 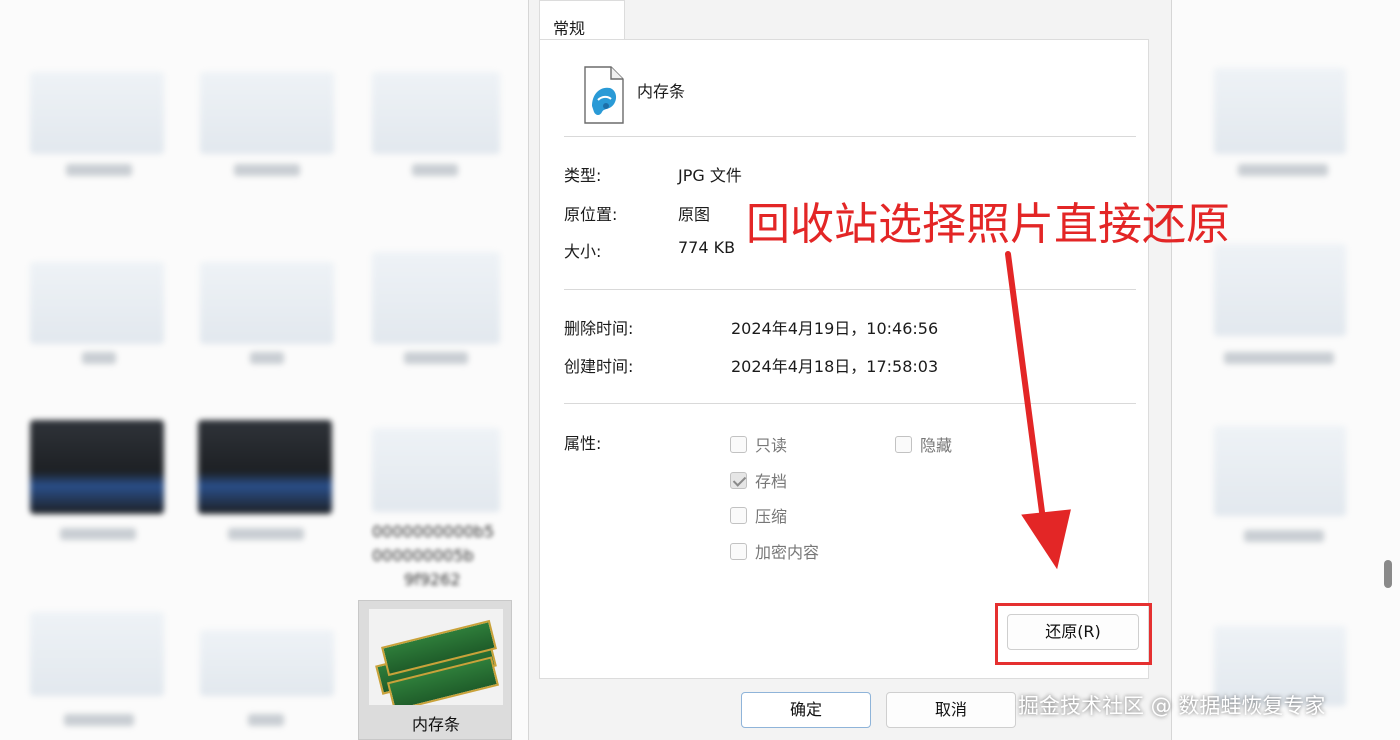 I want to click on readonly-checkbox-label: 只读, so click(x=771, y=445).